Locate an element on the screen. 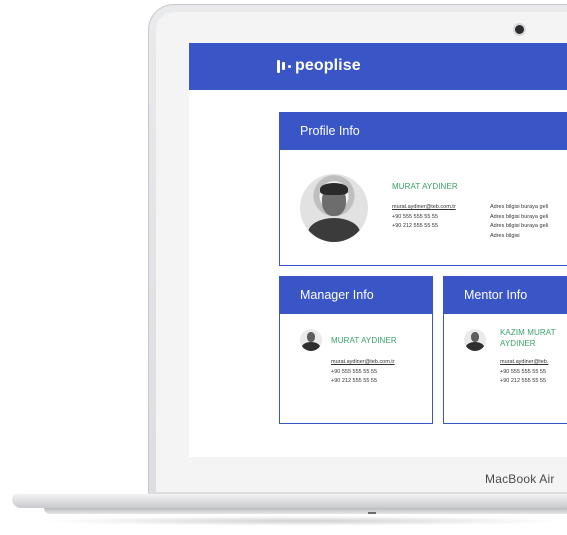 Image resolution: width=567 pixels, height=535 pixels. profile-card-title: Profile Info is located at coordinates (423, 131).